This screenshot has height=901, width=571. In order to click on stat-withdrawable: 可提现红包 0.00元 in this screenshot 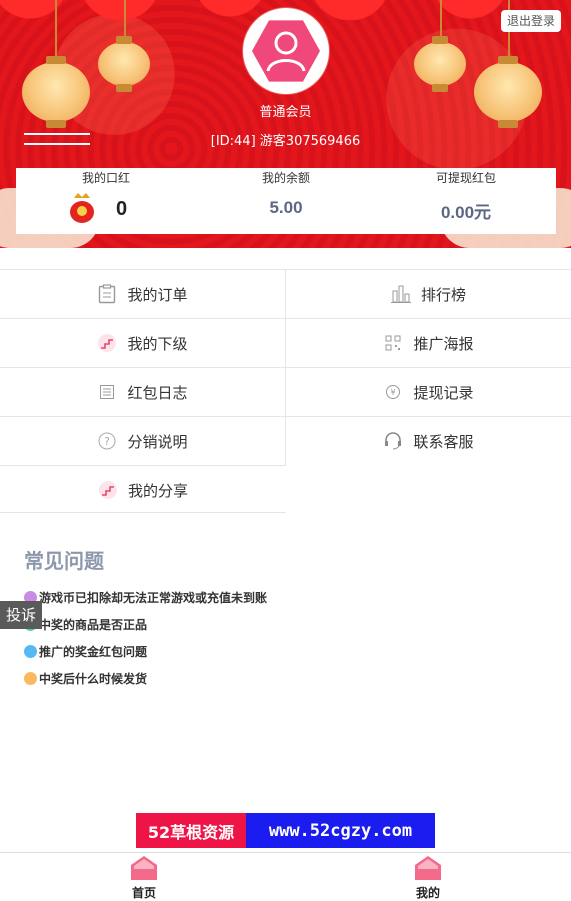, I will do `click(466, 201)`.